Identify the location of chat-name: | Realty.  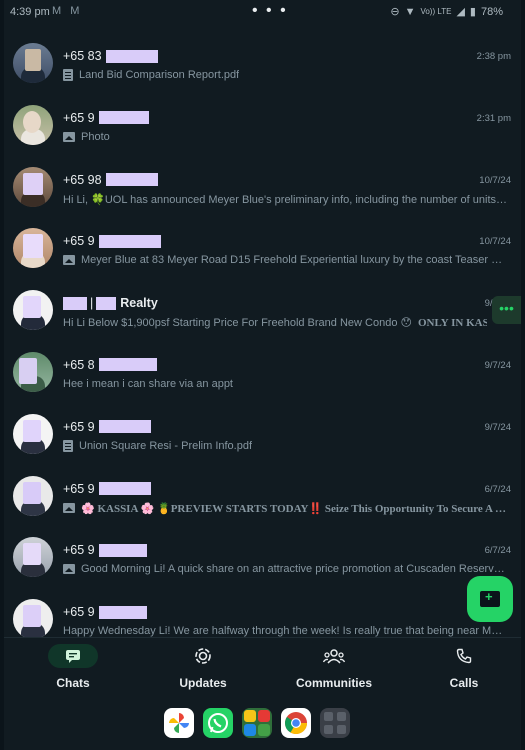
(110, 303).